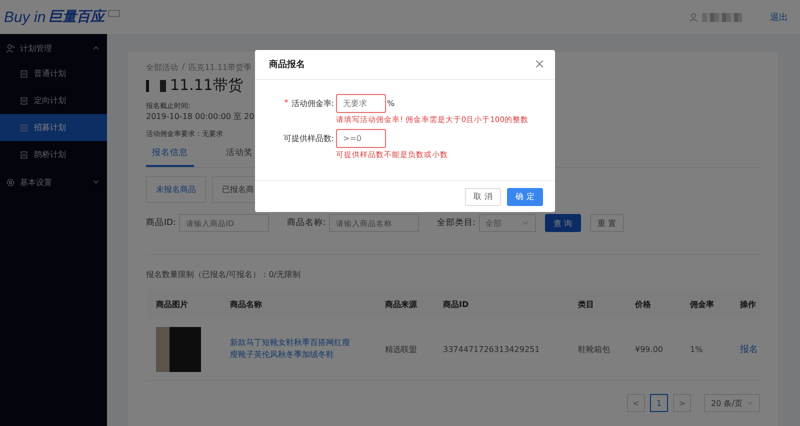 This screenshot has width=800, height=426. What do you see at coordinates (114, 13) in the screenshot?
I see `badge-icon` at bounding box center [114, 13].